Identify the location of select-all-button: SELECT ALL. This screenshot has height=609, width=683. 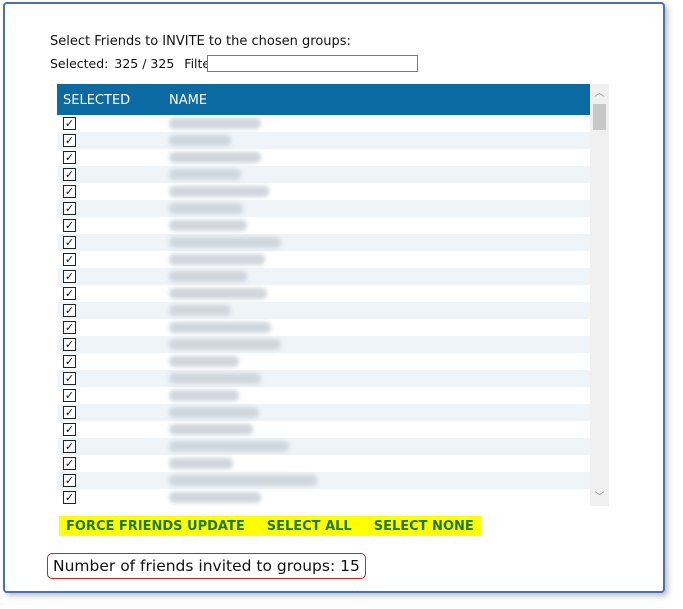
(309, 526).